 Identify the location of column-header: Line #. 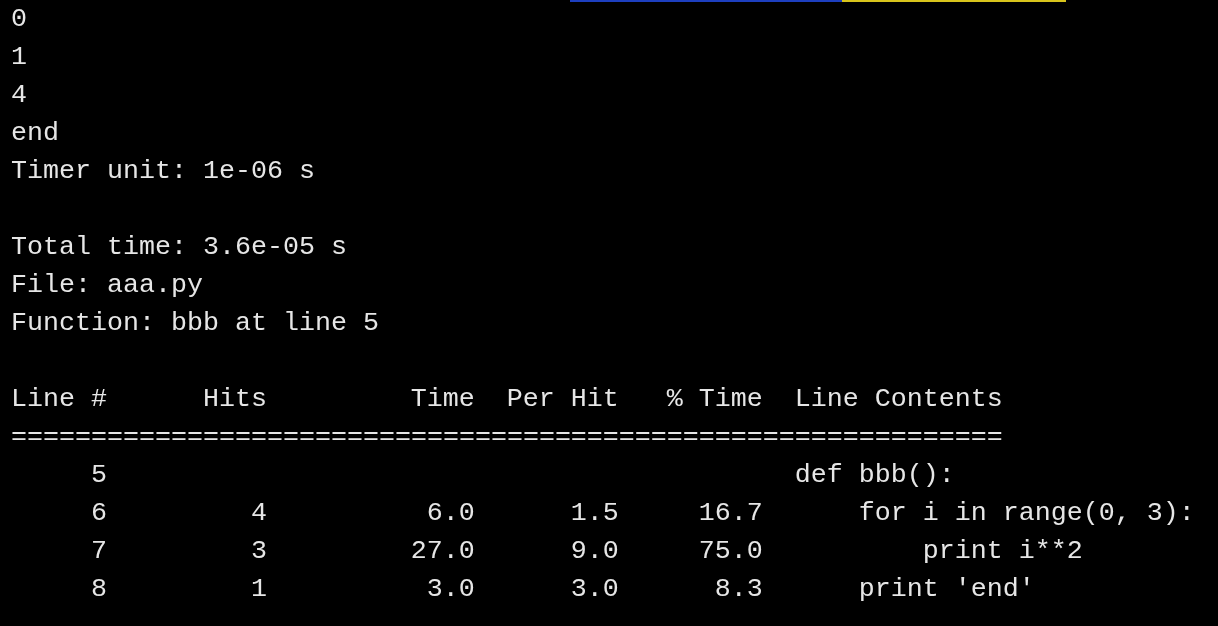
(59, 399).